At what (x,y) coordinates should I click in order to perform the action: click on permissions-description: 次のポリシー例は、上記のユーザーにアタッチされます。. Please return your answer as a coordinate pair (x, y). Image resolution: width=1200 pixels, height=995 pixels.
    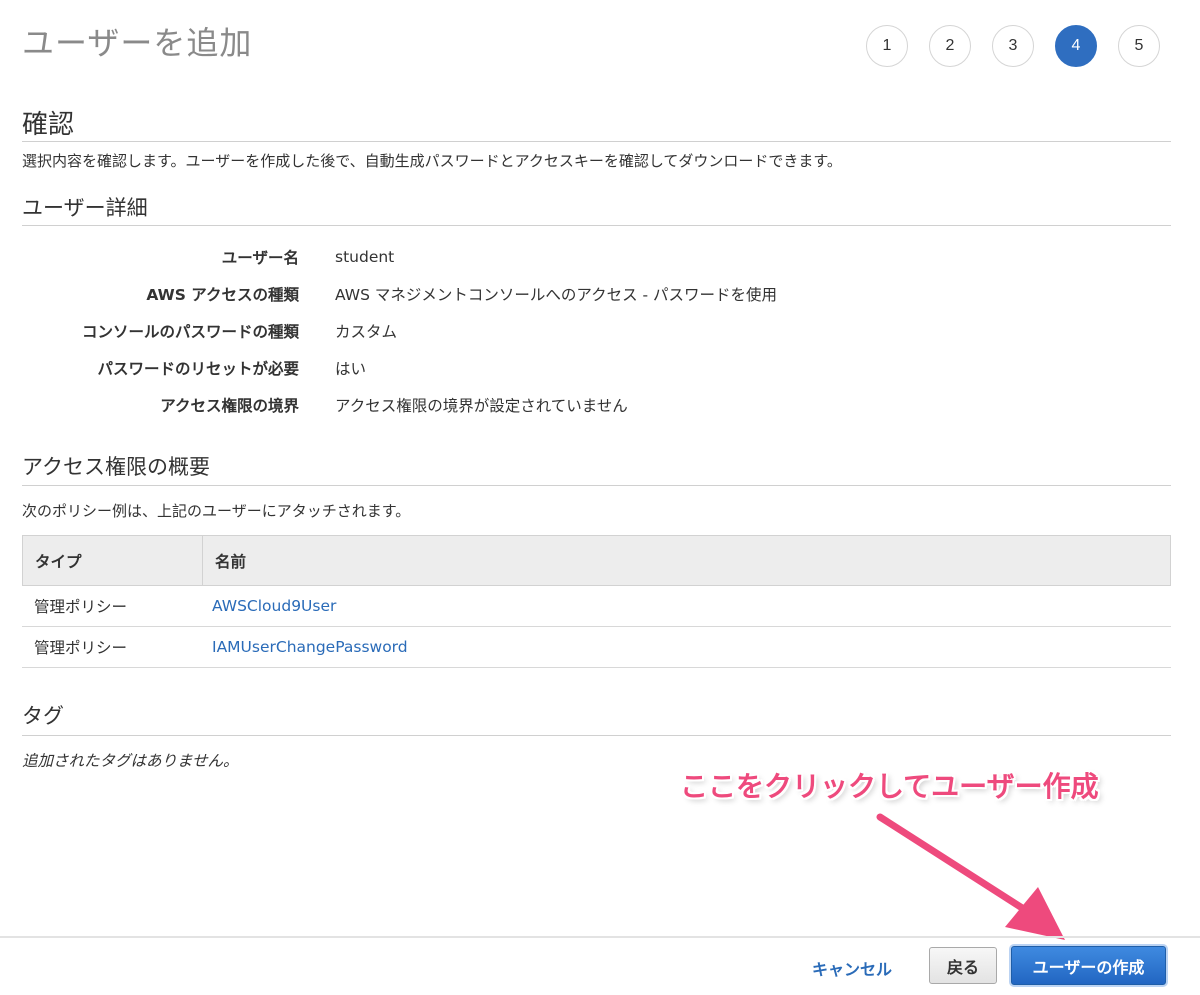
    Looking at the image, I should click on (216, 511).